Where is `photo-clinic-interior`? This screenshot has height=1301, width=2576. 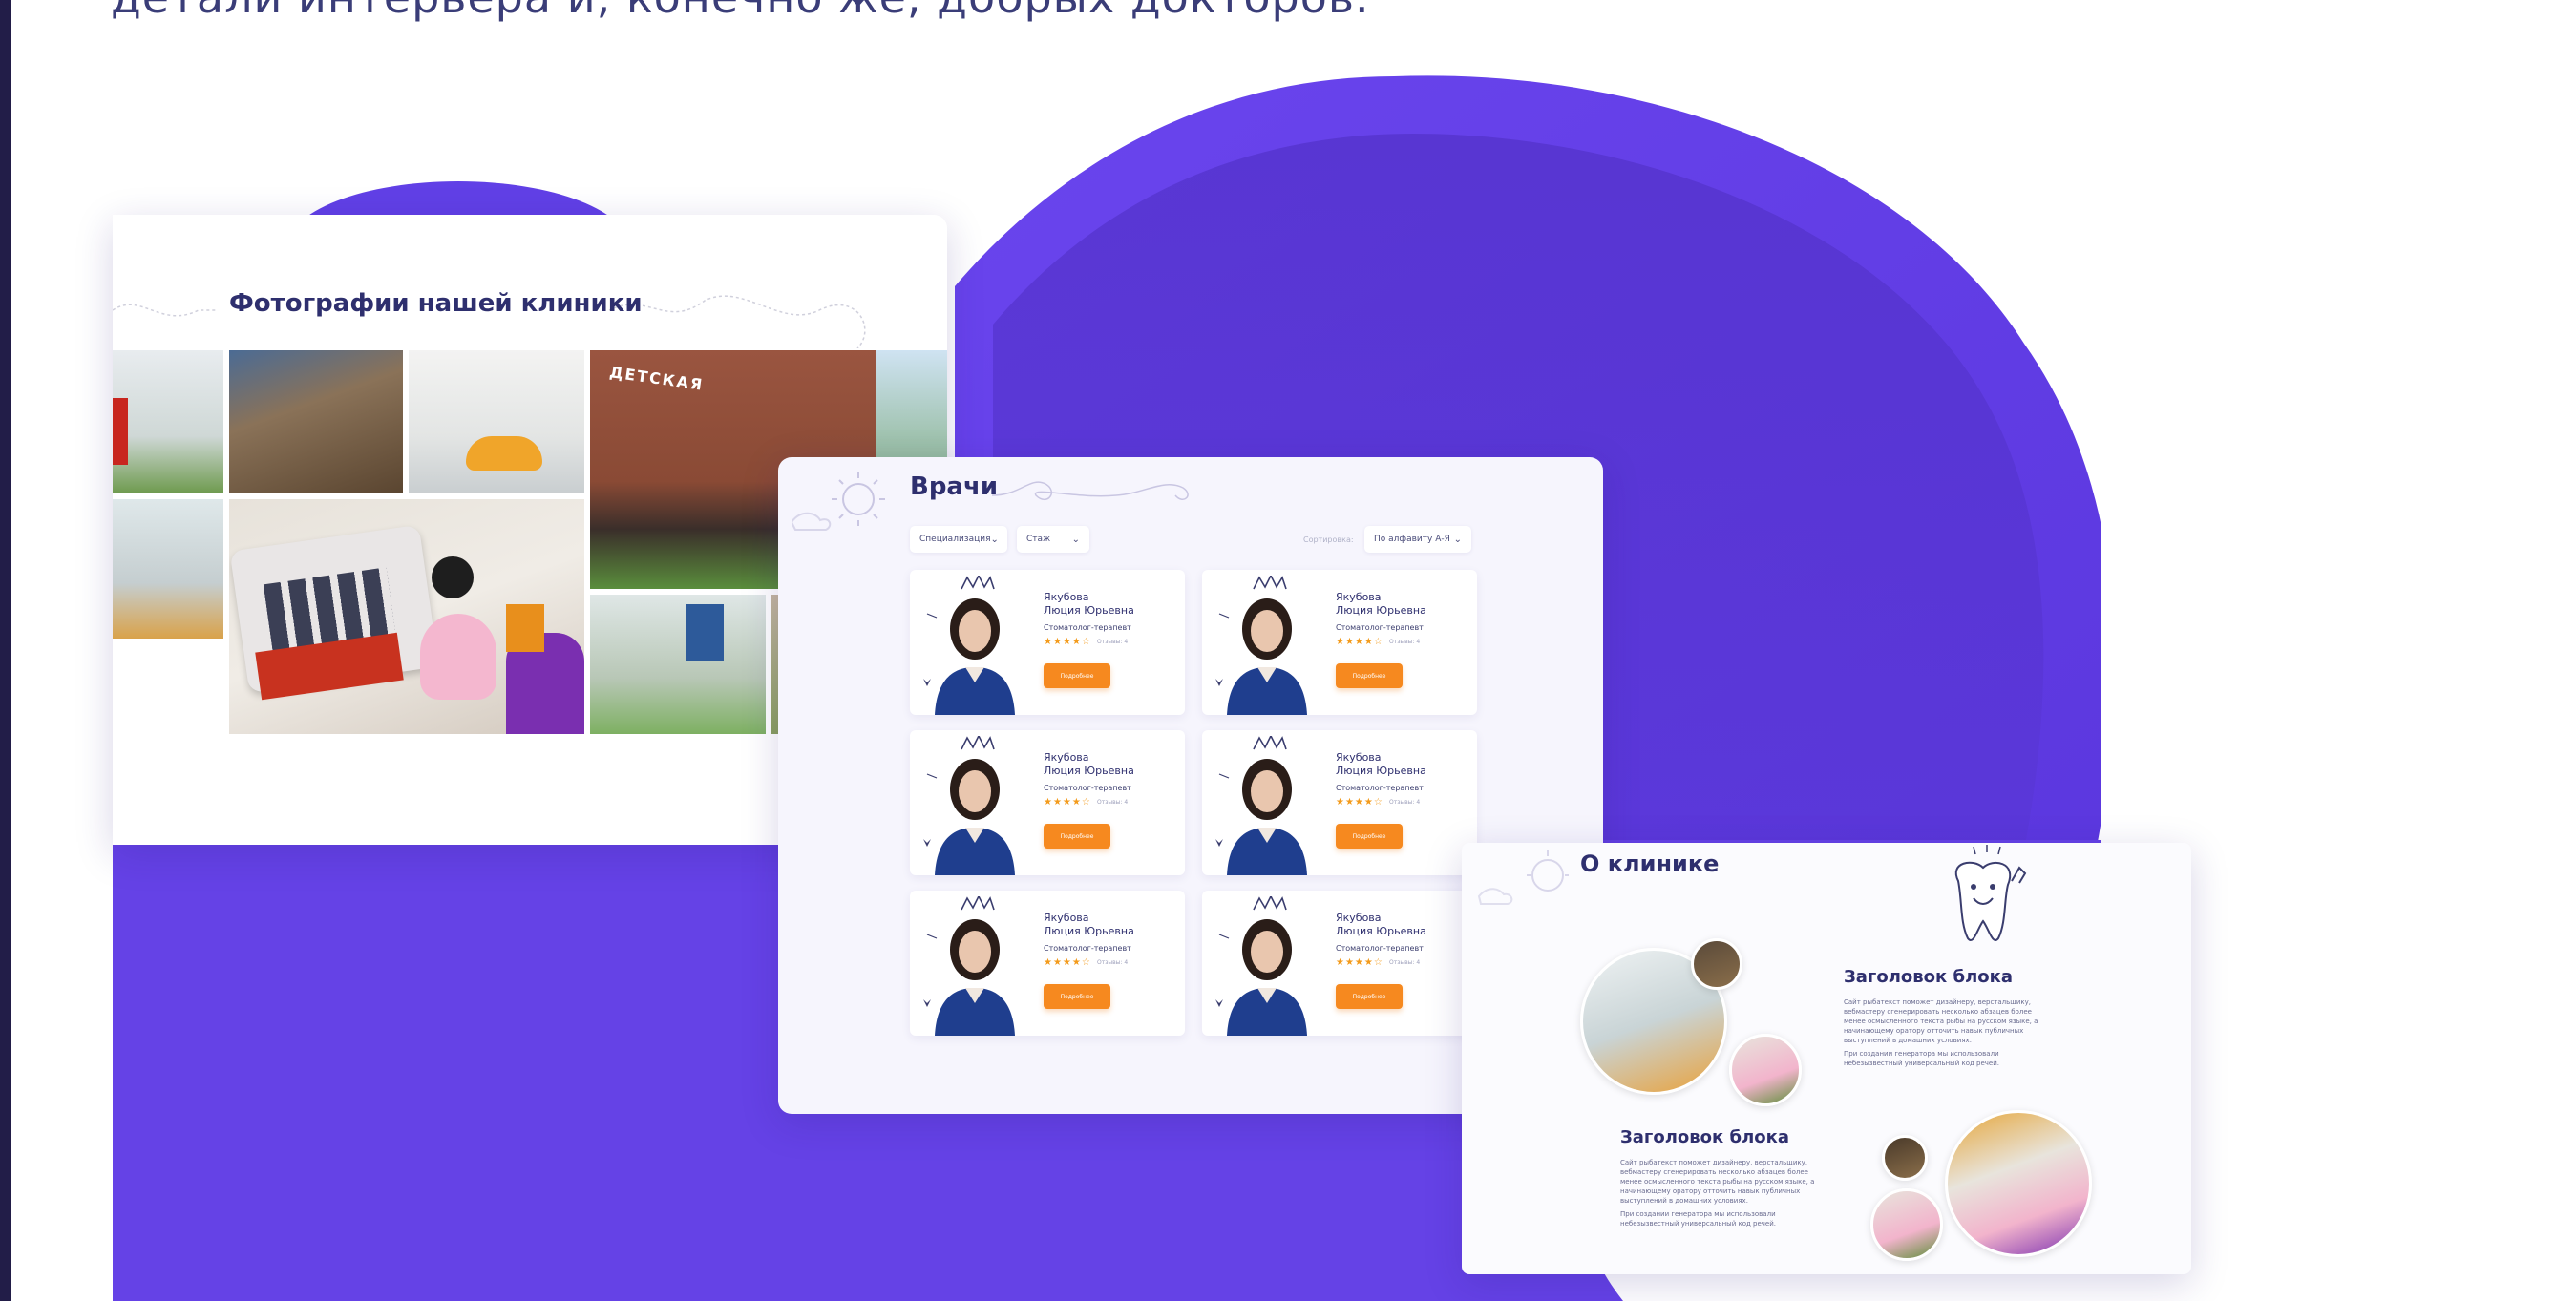
photo-clinic-interior is located at coordinates (168, 421).